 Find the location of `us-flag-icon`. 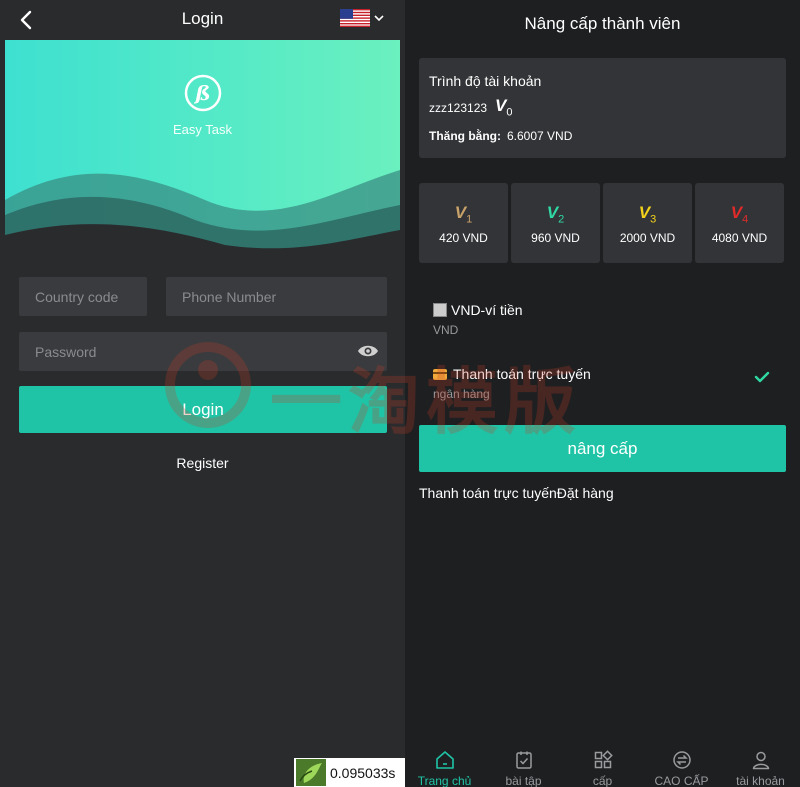

us-flag-icon is located at coordinates (355, 18).